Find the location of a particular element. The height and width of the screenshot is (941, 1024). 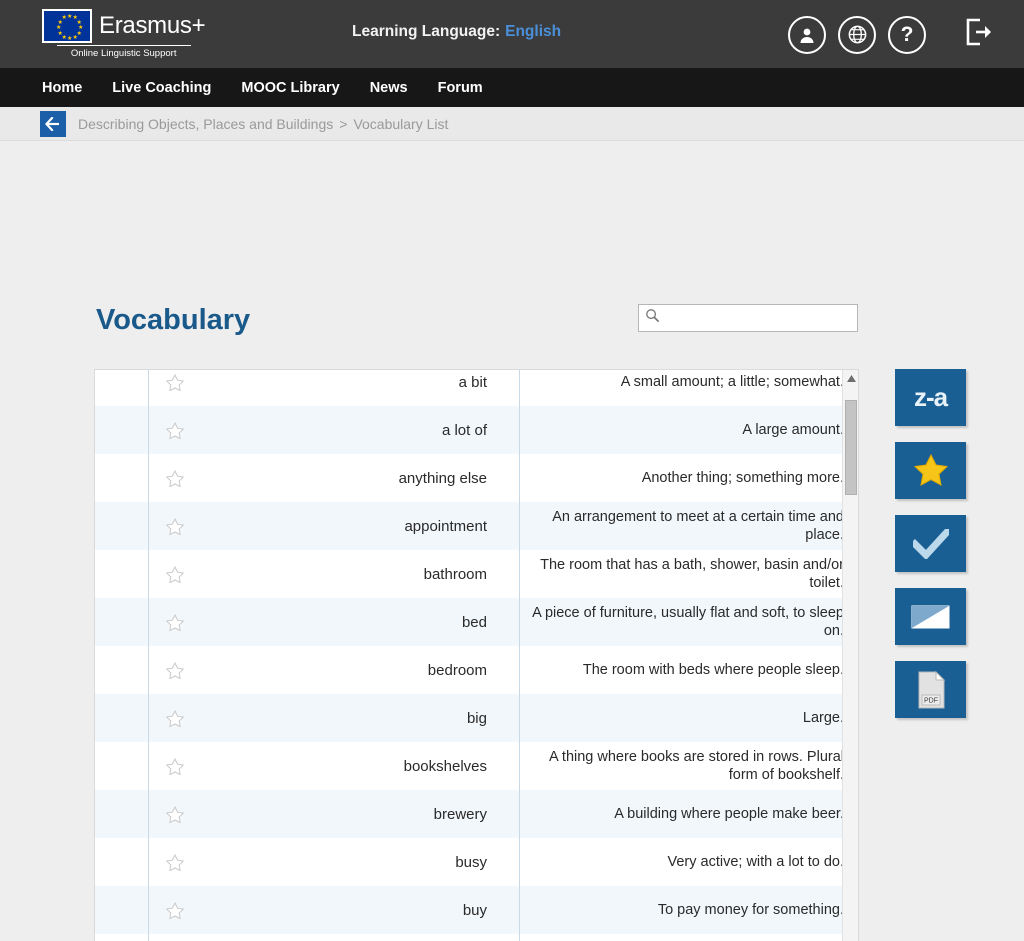

vocabulary-word: bedroom is located at coordinates (457, 670).